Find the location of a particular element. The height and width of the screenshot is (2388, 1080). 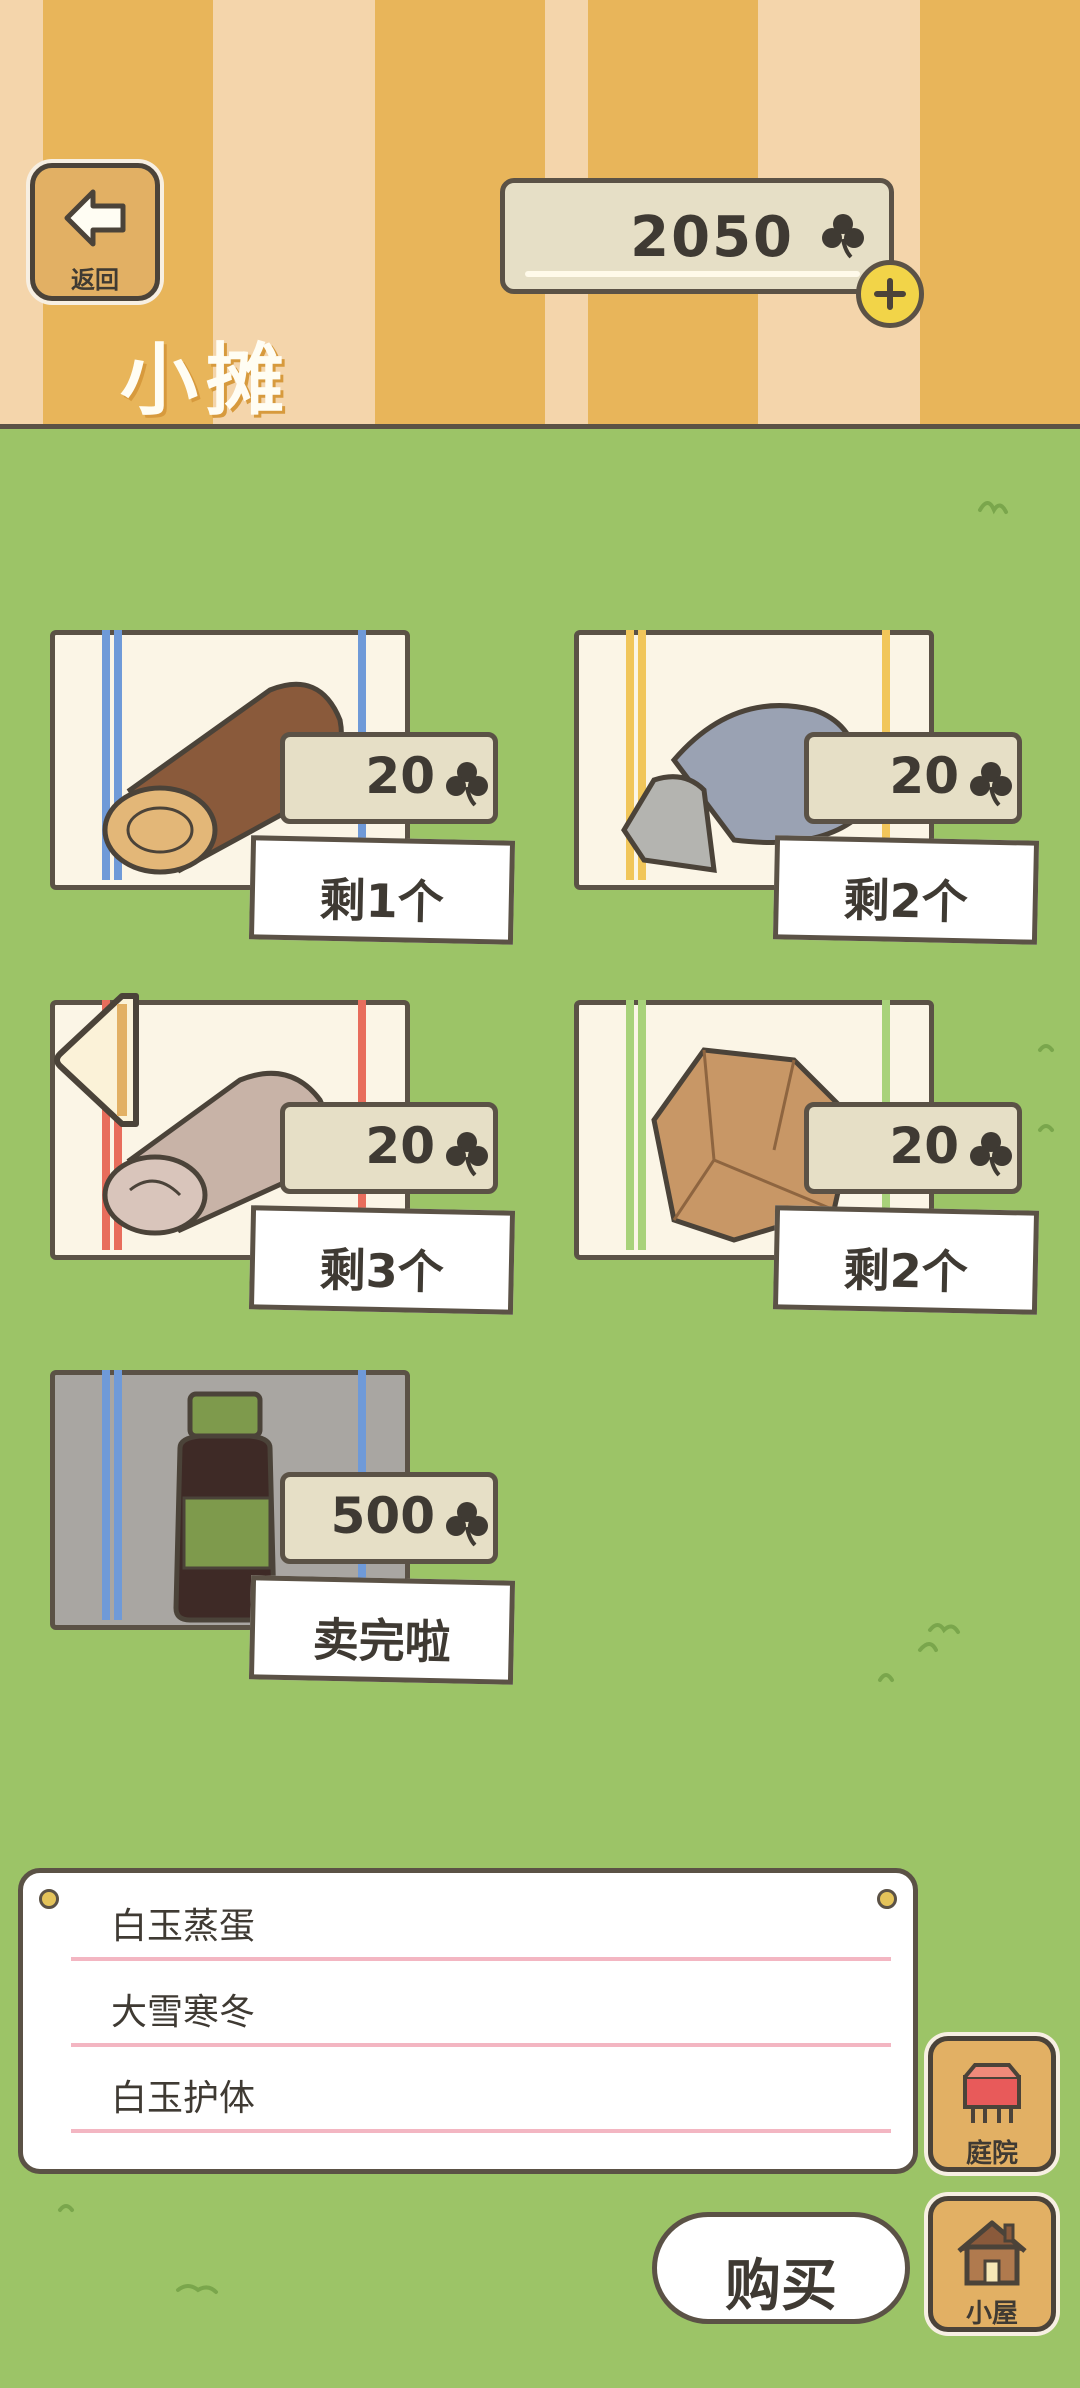

yard-icon is located at coordinates (992, 2093).